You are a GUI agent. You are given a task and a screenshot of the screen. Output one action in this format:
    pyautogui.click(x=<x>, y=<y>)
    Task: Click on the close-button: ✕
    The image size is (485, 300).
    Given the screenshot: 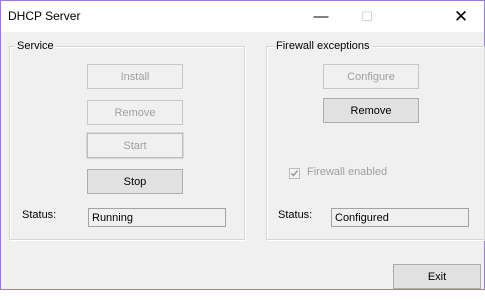 What is the action you would take?
    pyautogui.click(x=461, y=16)
    